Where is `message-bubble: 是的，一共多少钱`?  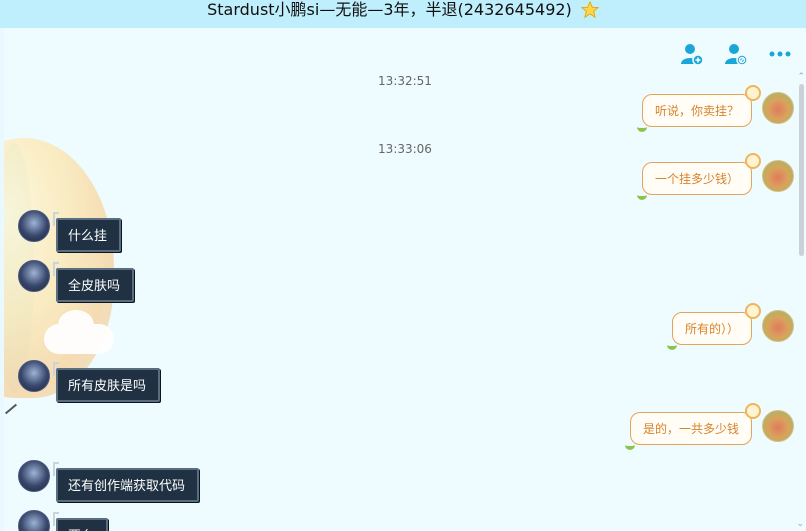 message-bubble: 是的，一共多少钱 is located at coordinates (692, 426).